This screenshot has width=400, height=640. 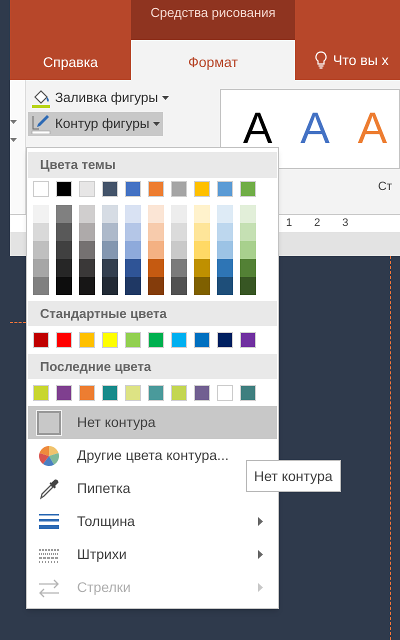 I want to click on tell-me-text: Что вы х, so click(x=361, y=60).